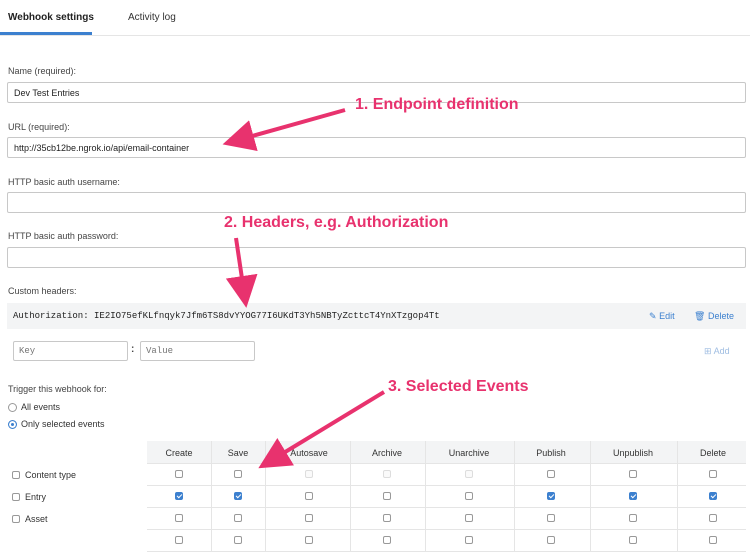 The width and height of the screenshot is (750, 559). Describe the element at coordinates (152, 17) in the screenshot. I see `tab-activity-log: Activity log` at that location.